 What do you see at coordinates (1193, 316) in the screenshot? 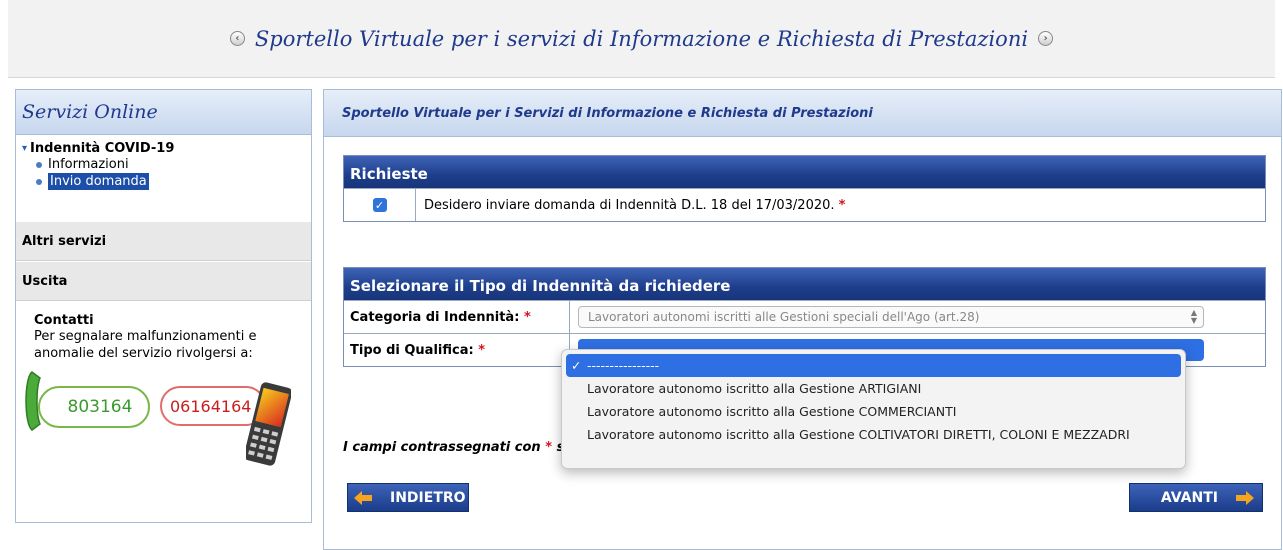
I see `select-stepper-icon: ▲ ▼` at bounding box center [1193, 316].